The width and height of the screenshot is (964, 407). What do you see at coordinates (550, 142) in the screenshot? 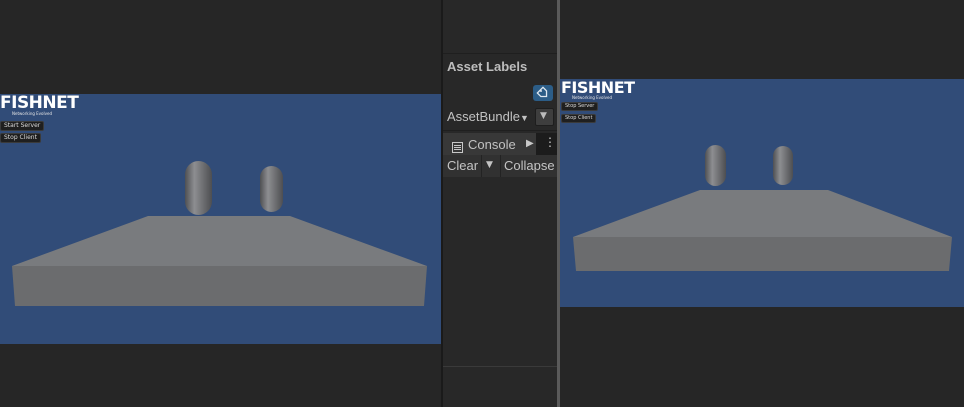
I see `more-vertical-icon: ⋮` at bounding box center [550, 142].